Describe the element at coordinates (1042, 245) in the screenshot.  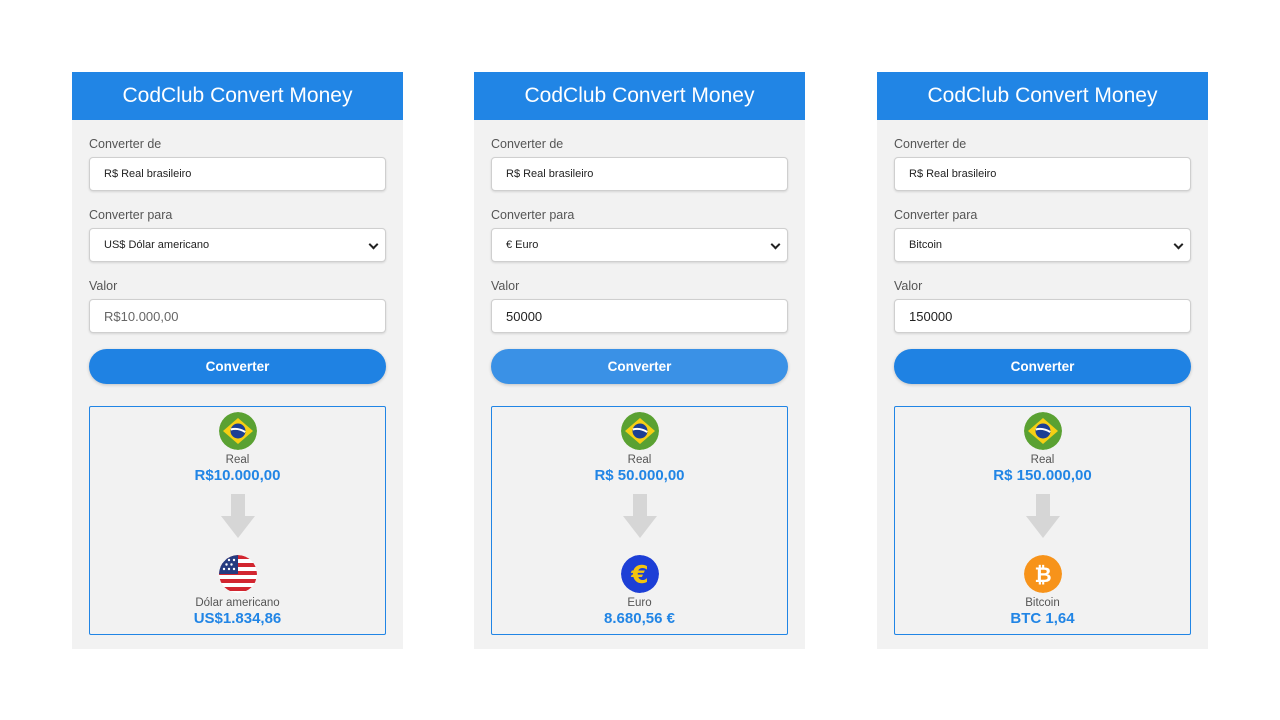
I see `to-currency-select: Bitcoin` at that location.